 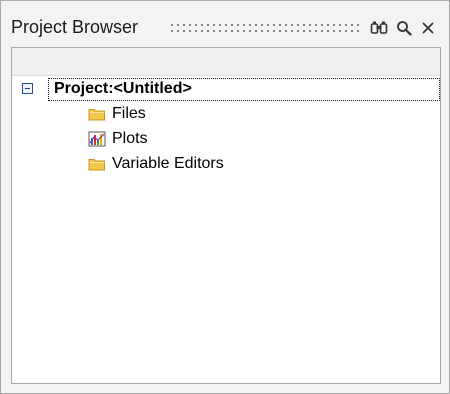 What do you see at coordinates (238, 114) in the screenshot?
I see `tree-item-files: Files` at bounding box center [238, 114].